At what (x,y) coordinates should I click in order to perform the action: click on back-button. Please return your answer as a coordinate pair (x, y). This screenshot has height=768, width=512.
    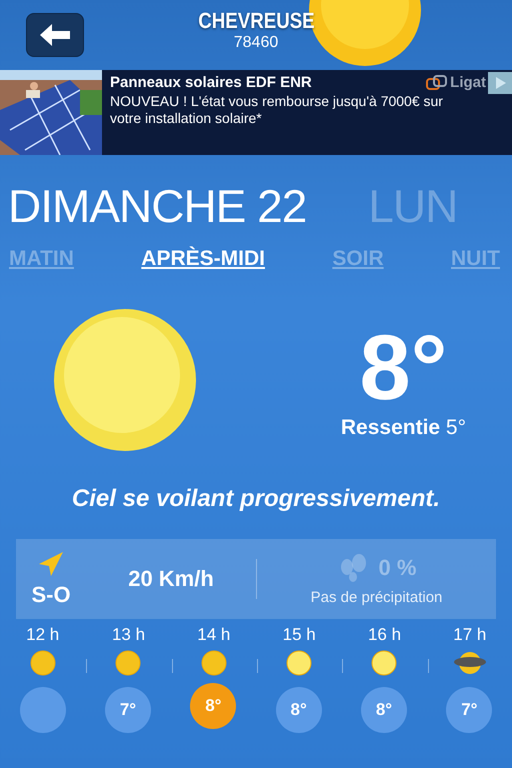
    Looking at the image, I should click on (55, 35).